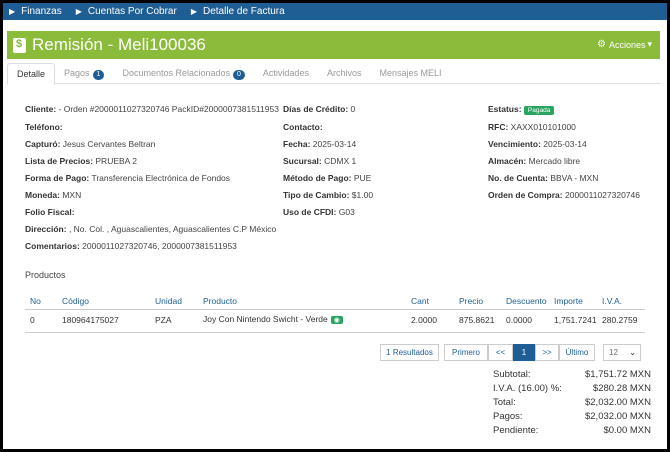 The height and width of the screenshot is (452, 670). Describe the element at coordinates (303, 127) in the screenshot. I see `field-contacto: Contacto:` at that location.